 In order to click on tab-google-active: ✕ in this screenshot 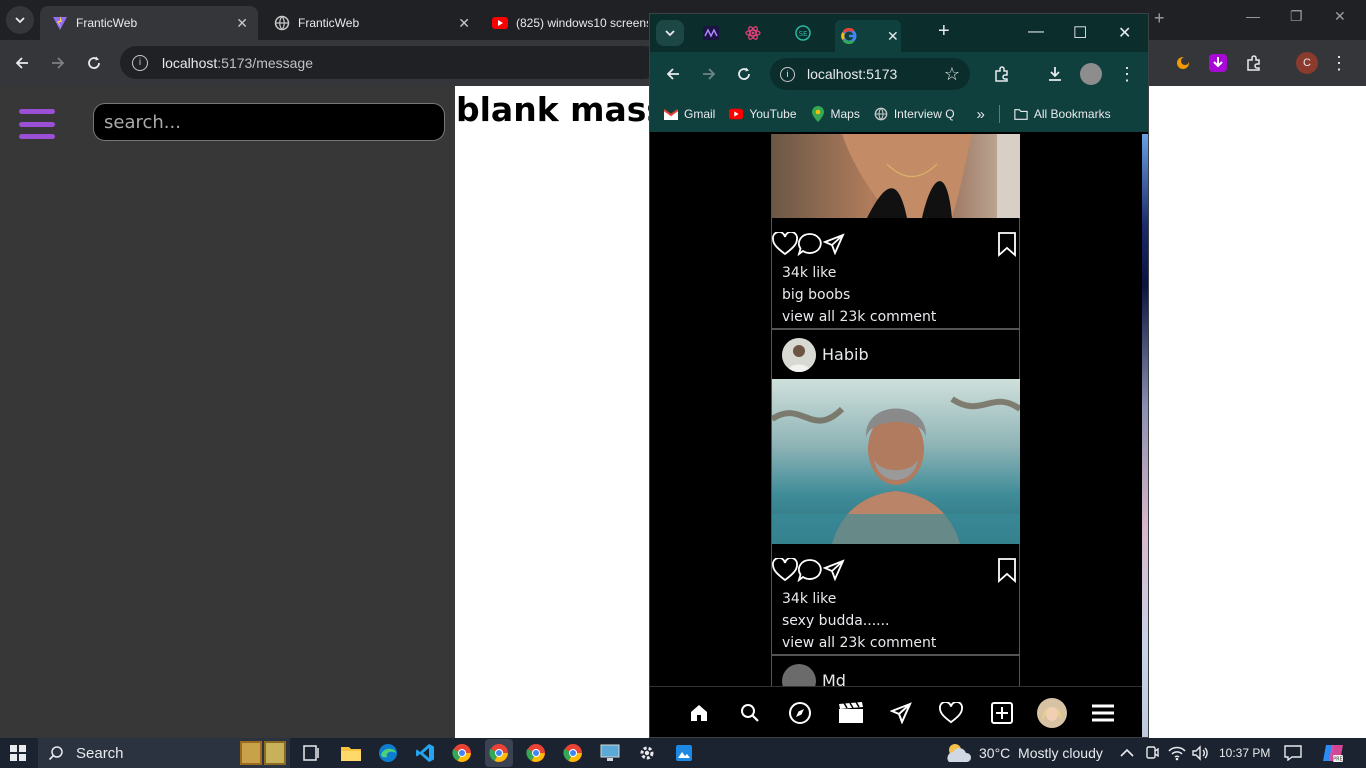, I will do `click(868, 36)`.